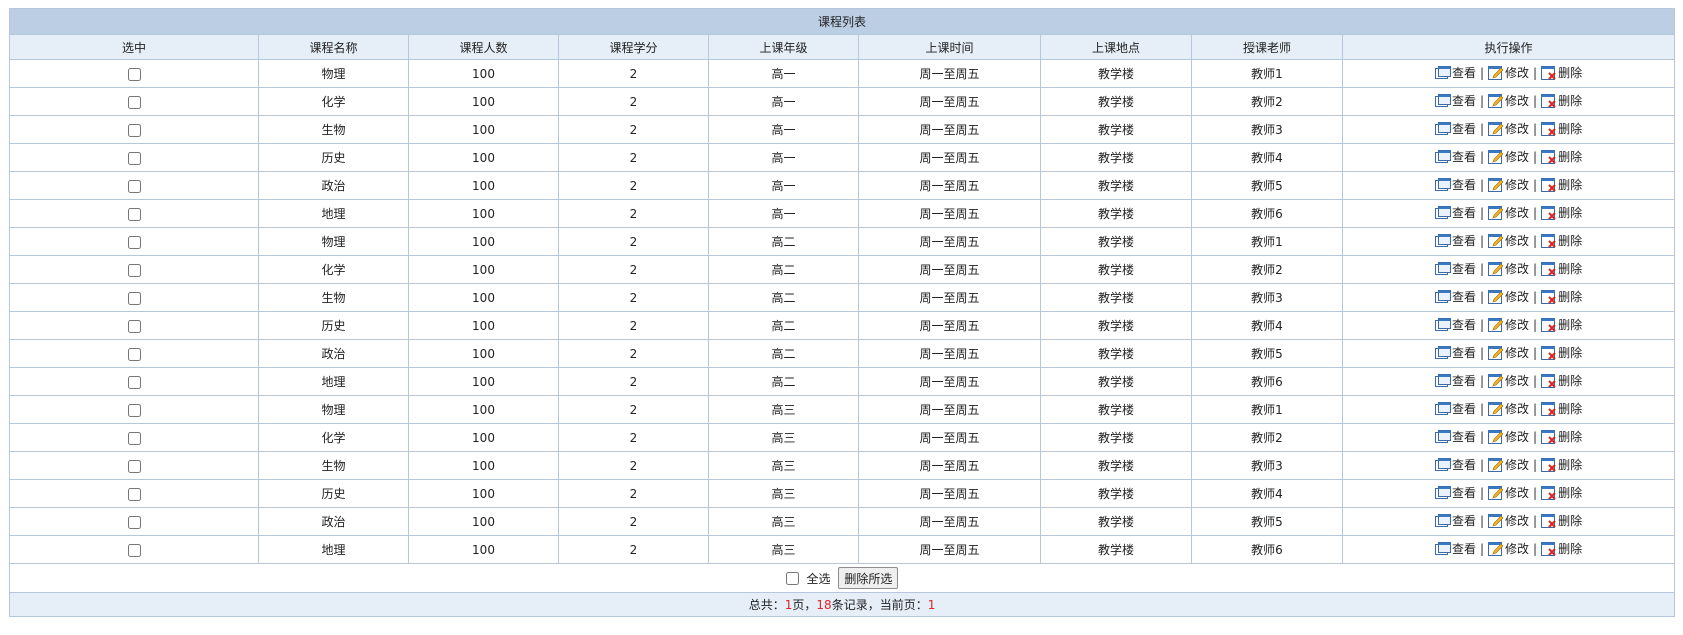 Image resolution: width=1683 pixels, height=635 pixels. Describe the element at coordinates (792, 578) in the screenshot. I see `select-all-checkbox` at that location.